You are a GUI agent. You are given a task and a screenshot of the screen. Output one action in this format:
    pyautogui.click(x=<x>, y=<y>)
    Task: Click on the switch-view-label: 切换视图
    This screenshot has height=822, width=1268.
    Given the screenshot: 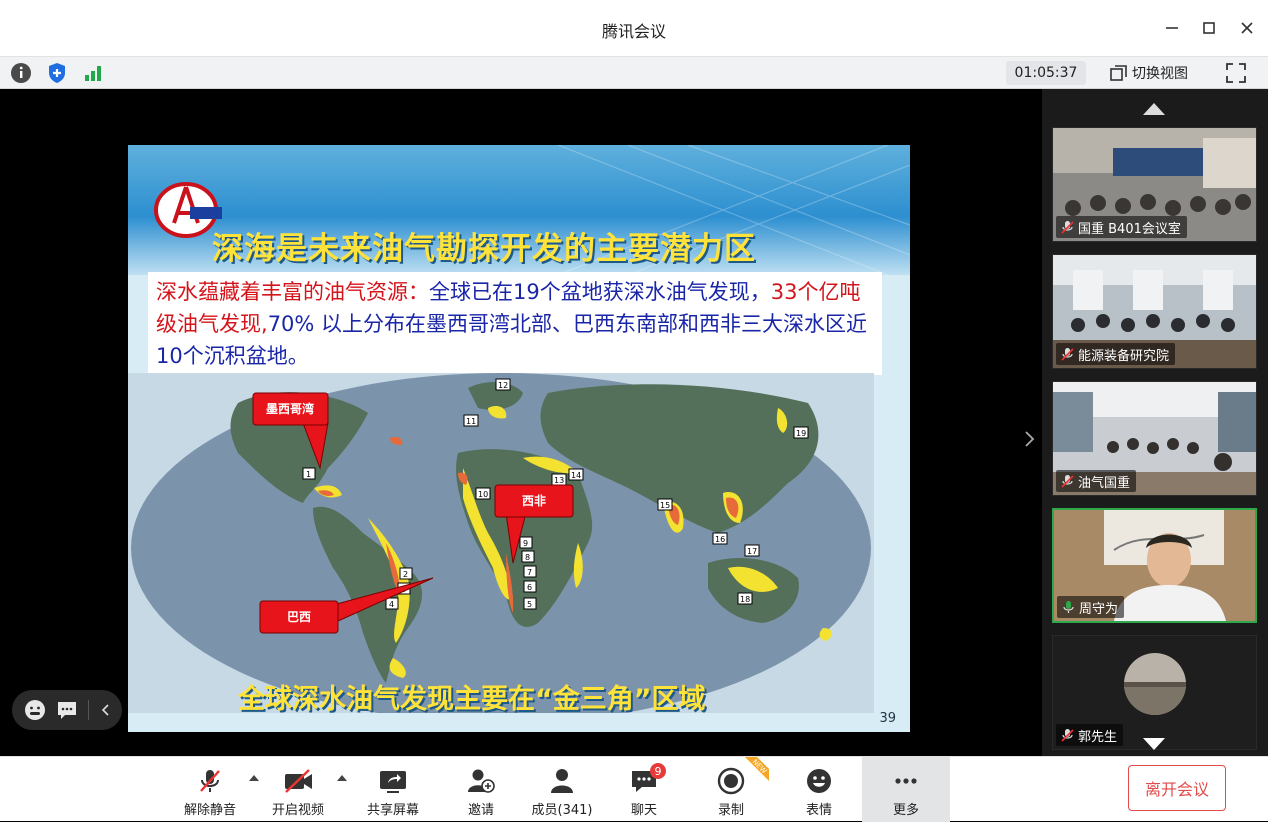 What is the action you would take?
    pyautogui.click(x=1160, y=74)
    